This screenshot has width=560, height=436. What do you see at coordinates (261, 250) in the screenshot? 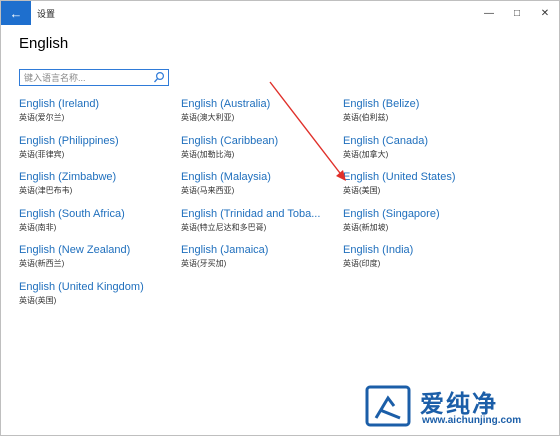
I see `language-name: English (Jamaica)` at bounding box center [261, 250].